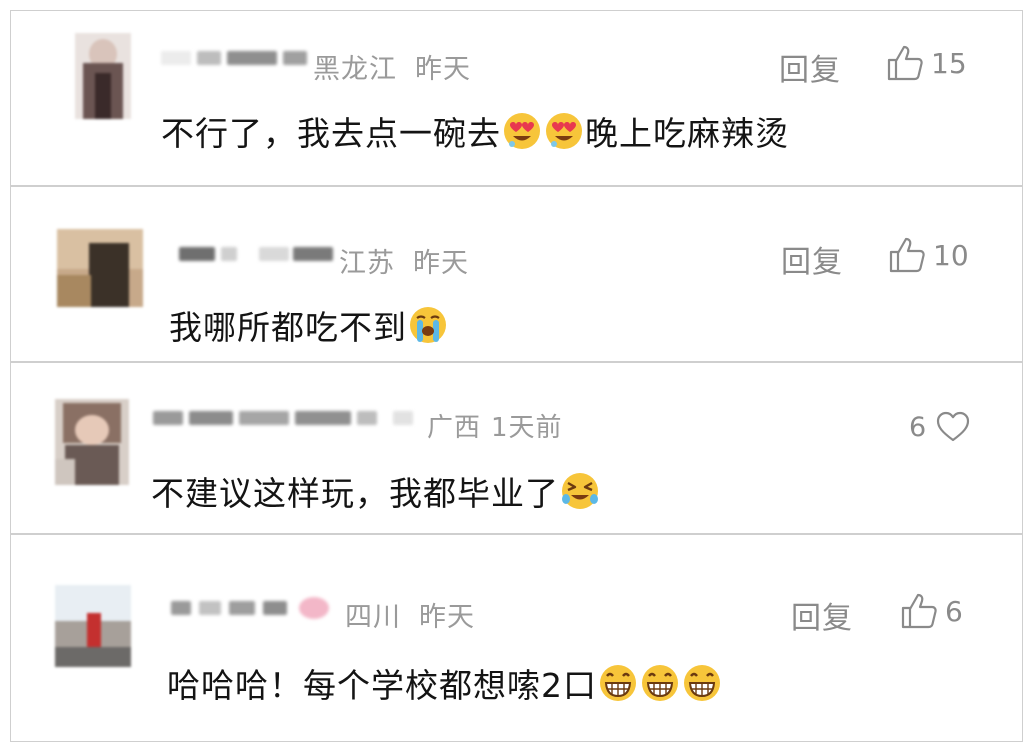 The height and width of the screenshot is (752, 1033). I want to click on comment-text-part: 哈哈哈！每个学校都想嗦2口, so click(382, 685).